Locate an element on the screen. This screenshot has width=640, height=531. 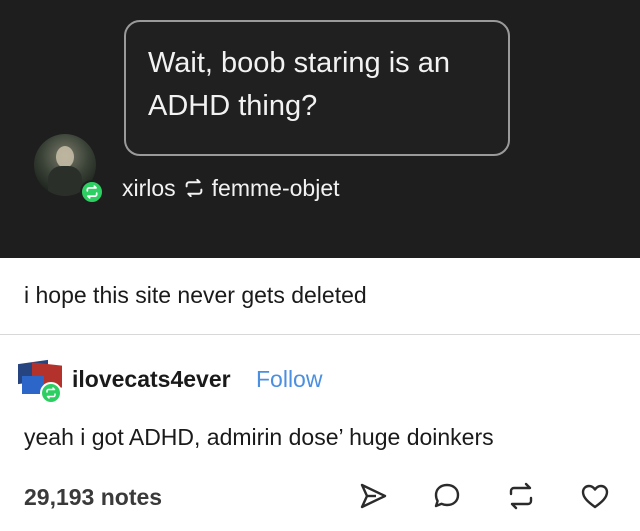
heart-icon is located at coordinates (595, 496).